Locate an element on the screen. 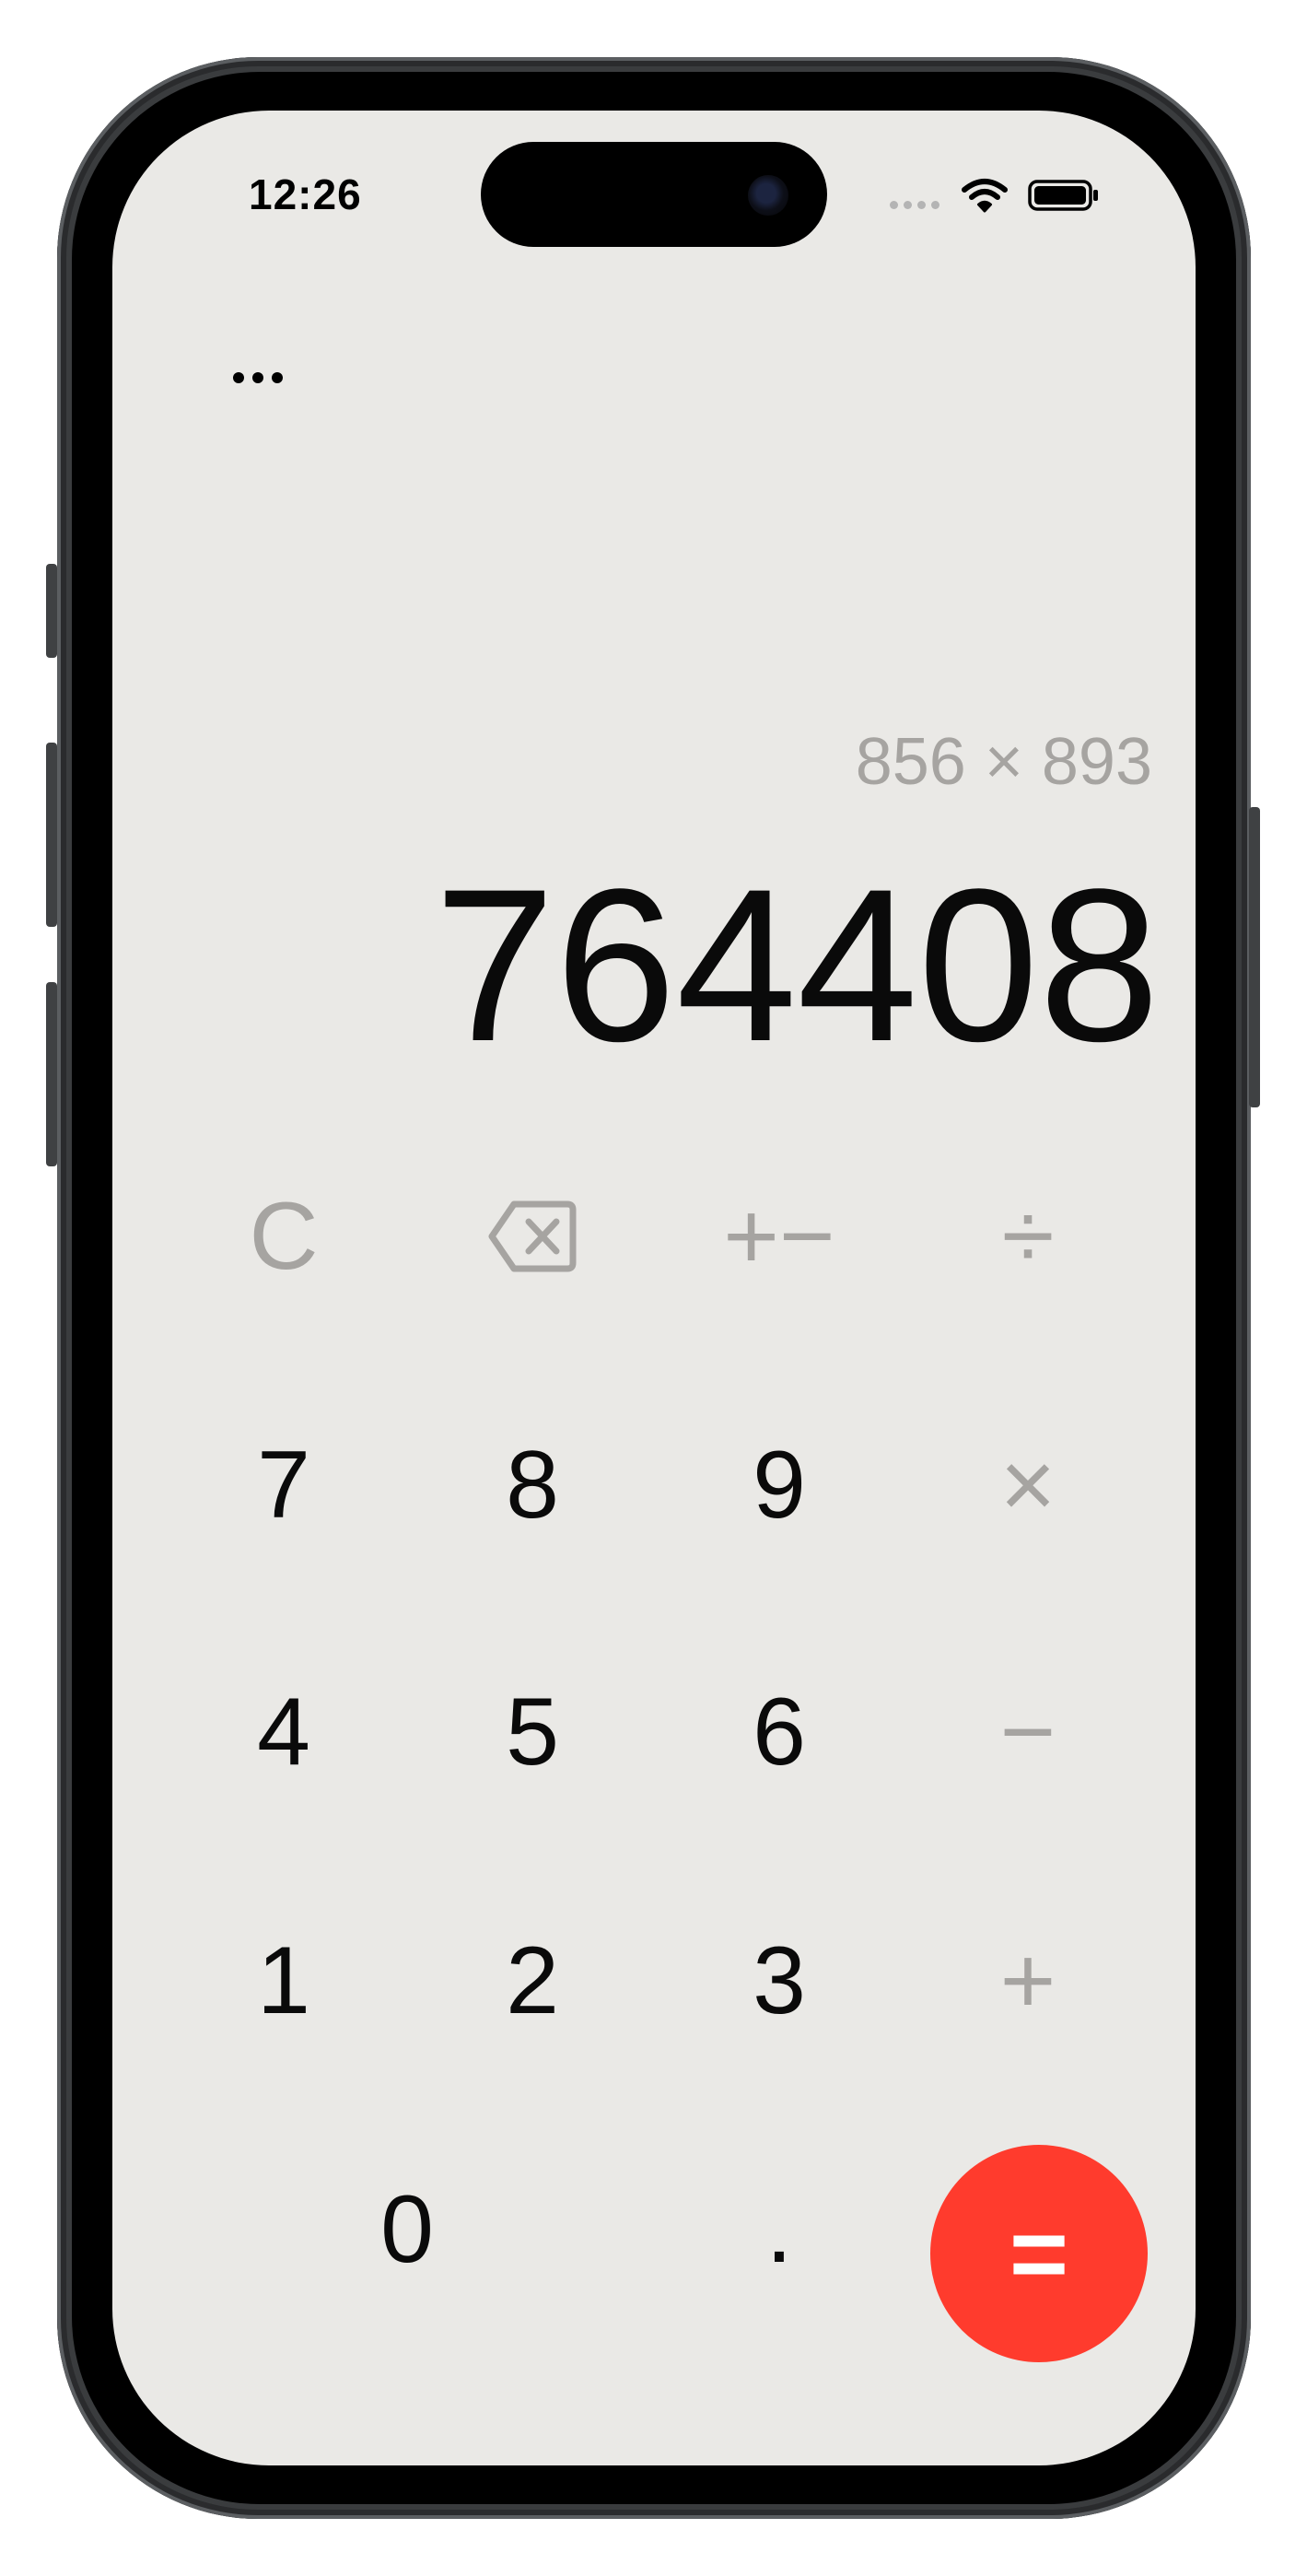  result-display: 764408 is located at coordinates (797, 965).